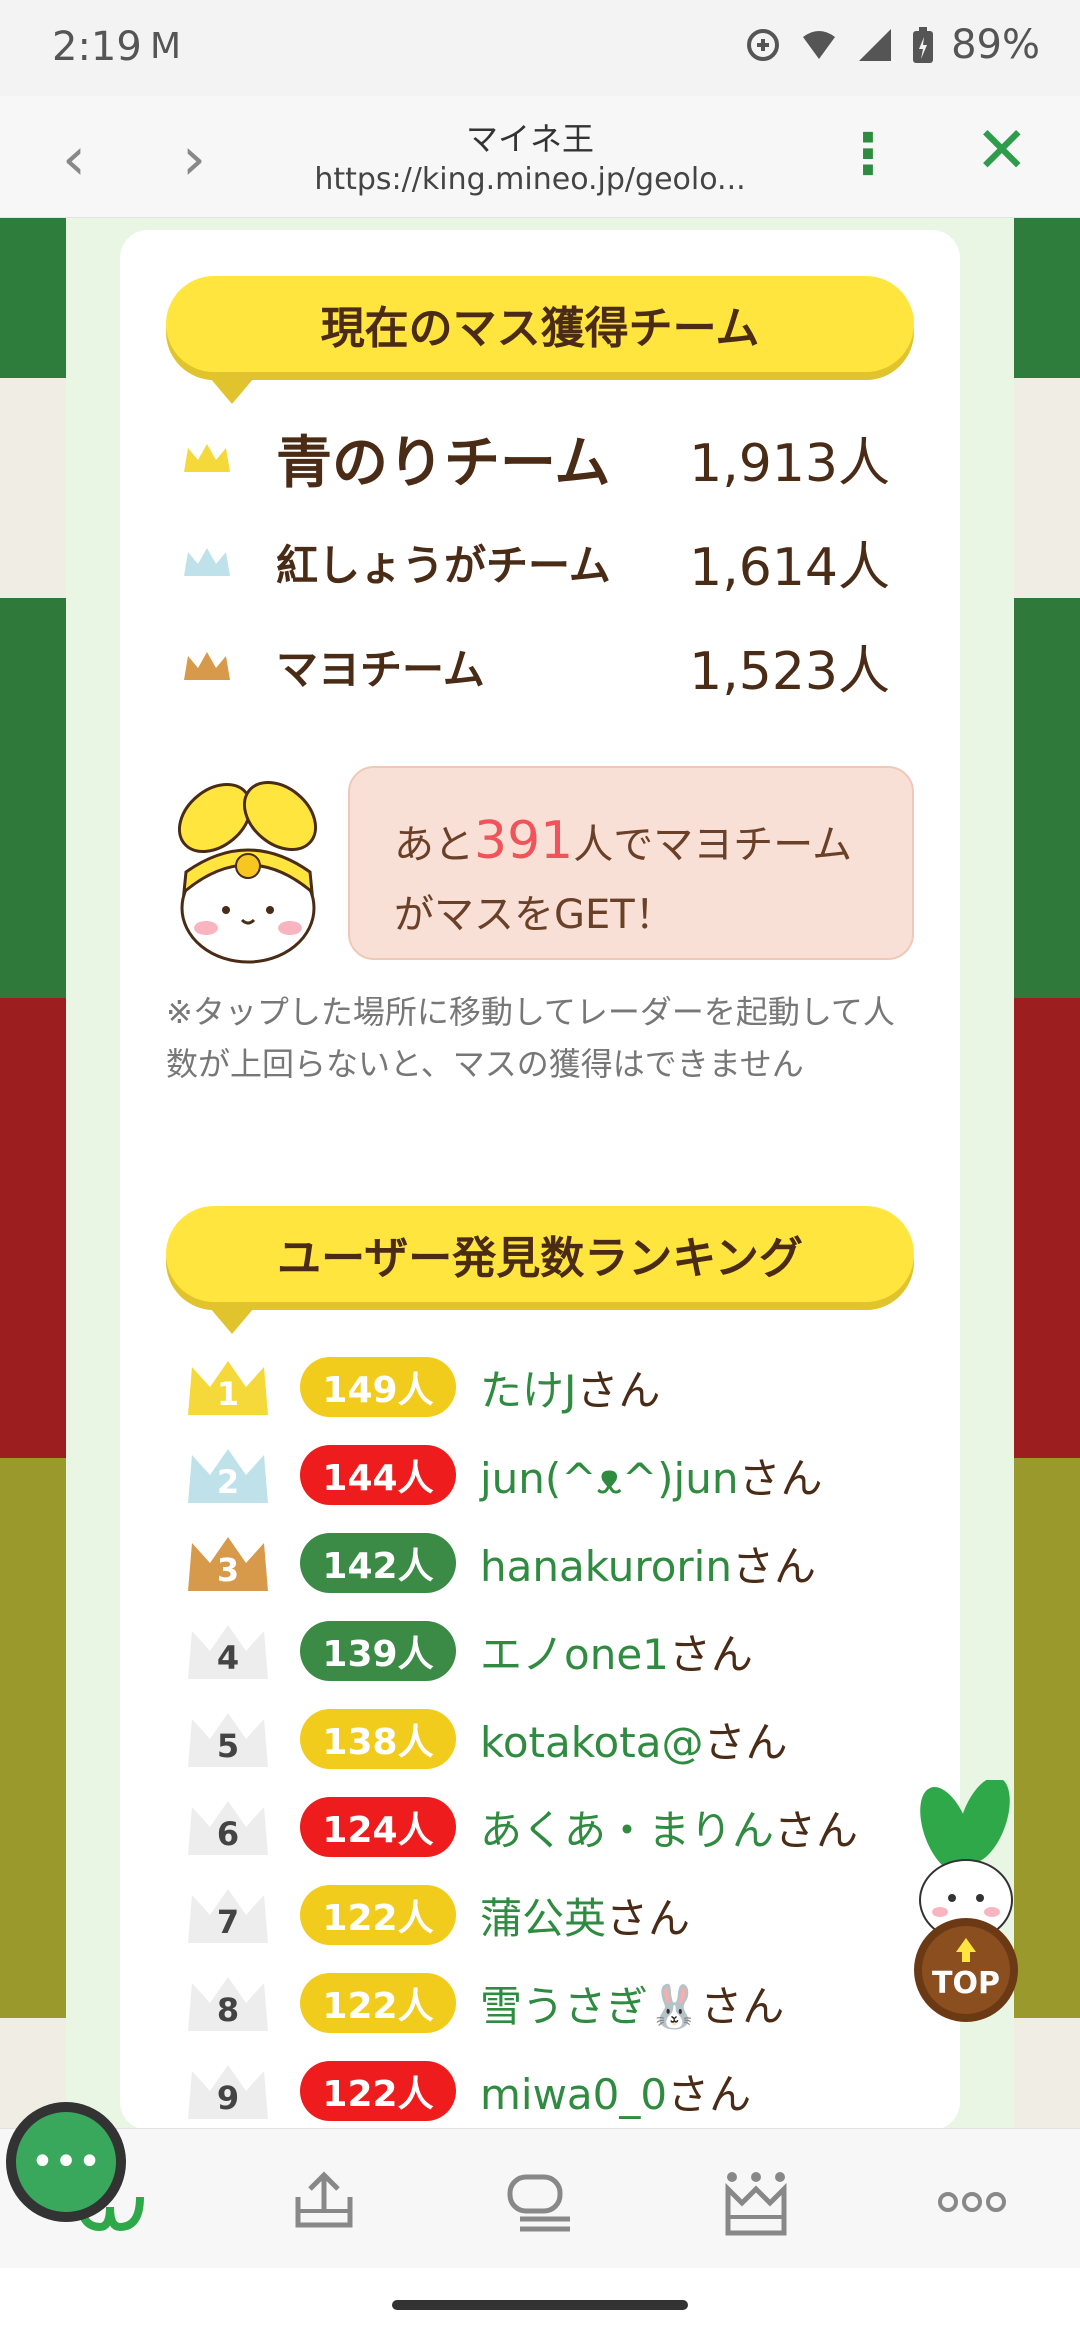 This screenshot has height=2340, width=1080. What do you see at coordinates (529, 139) in the screenshot?
I see `page-title: マイネ王` at bounding box center [529, 139].